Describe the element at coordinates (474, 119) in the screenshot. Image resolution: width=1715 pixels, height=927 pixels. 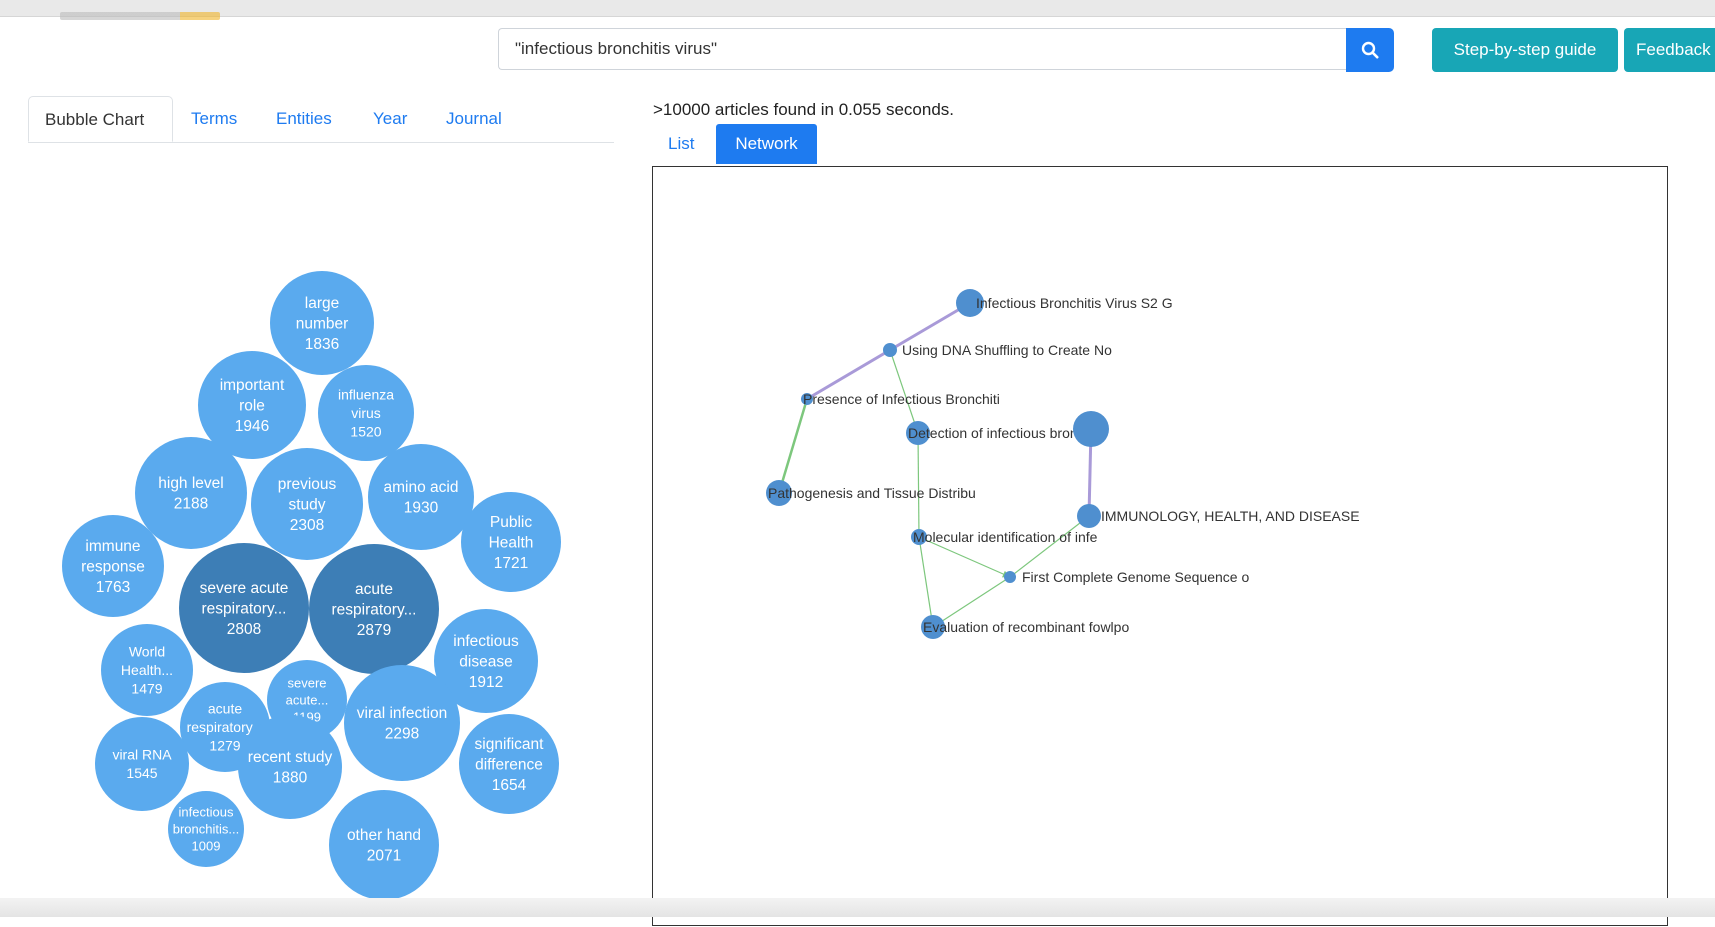
I see `tab-journal: Journal` at that location.